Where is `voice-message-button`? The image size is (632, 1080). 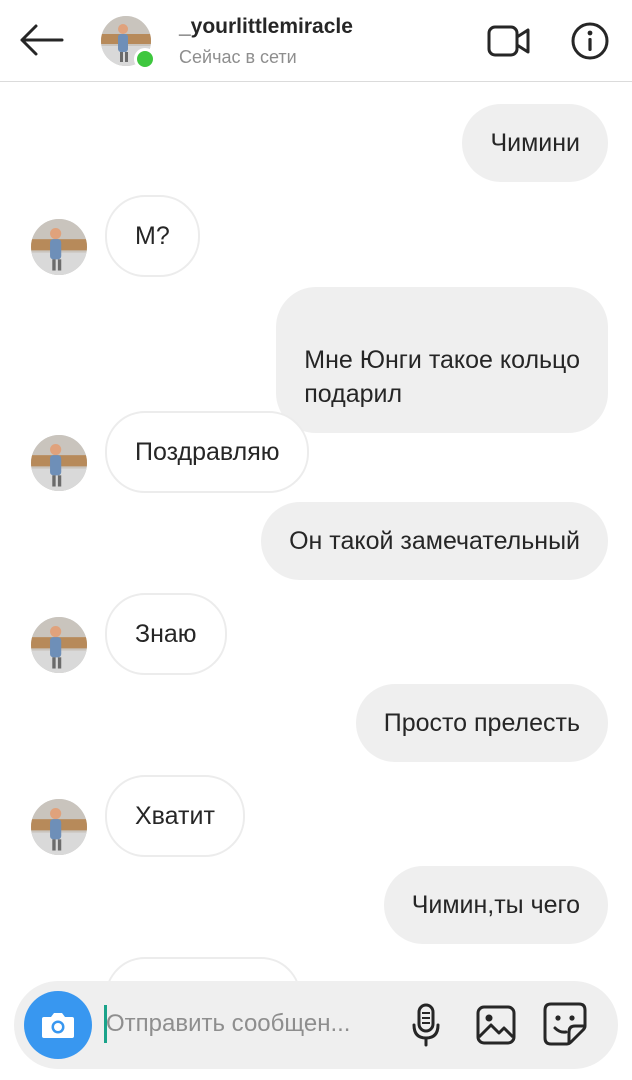 voice-message-button is located at coordinates (426, 1025).